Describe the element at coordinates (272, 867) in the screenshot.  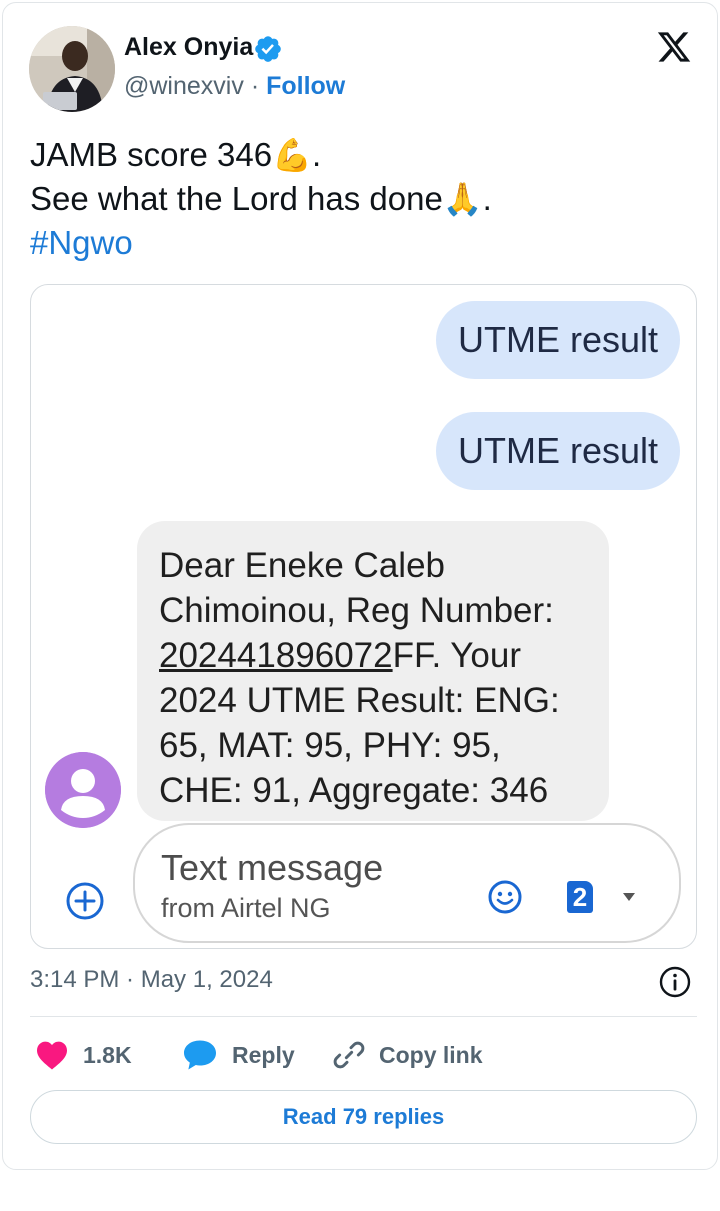
I see `compose-placeholder: Text message` at that location.